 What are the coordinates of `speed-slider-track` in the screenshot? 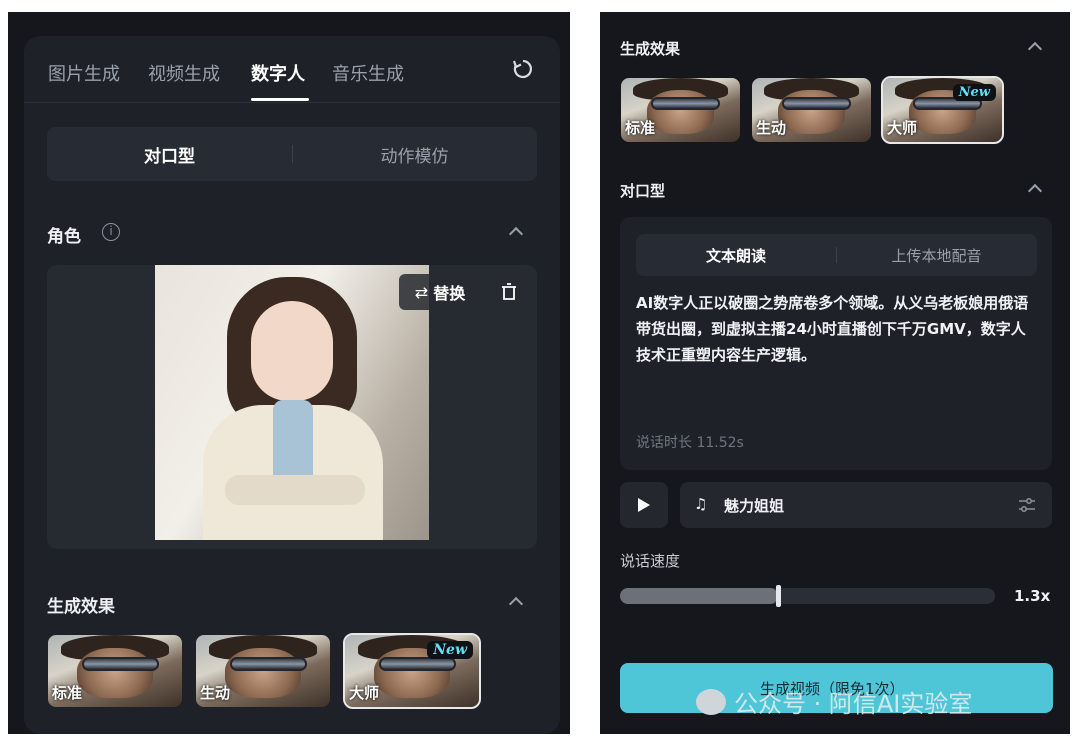 It's located at (807, 596).